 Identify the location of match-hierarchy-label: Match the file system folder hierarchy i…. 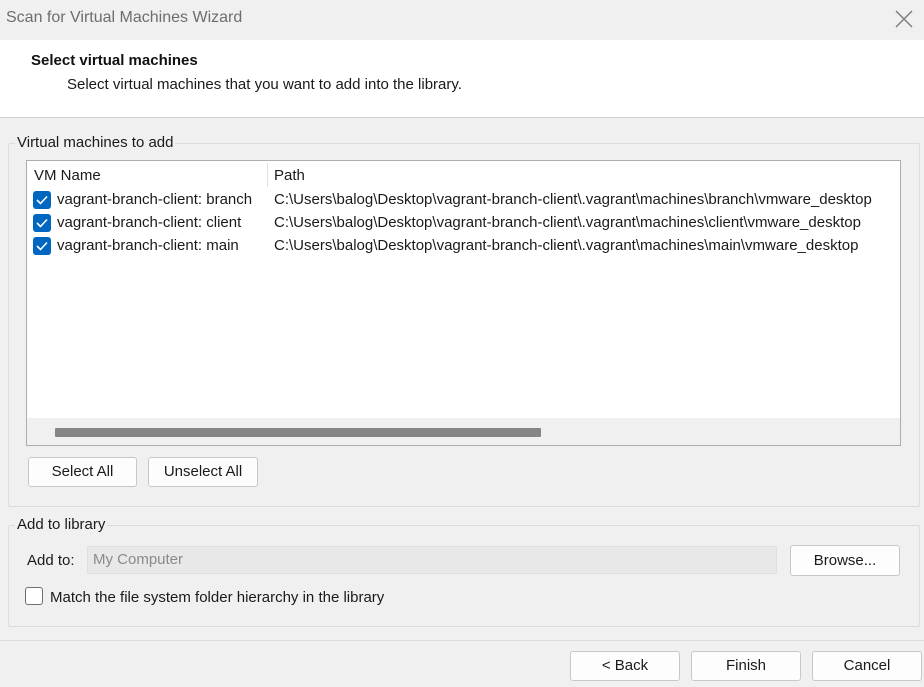
(217, 597).